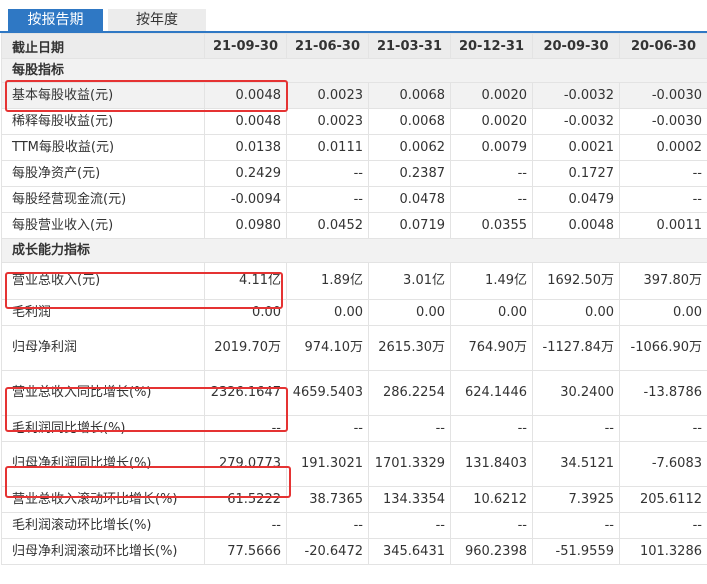 Image resolution: width=707 pixels, height=584 pixels. I want to click on value-cell: 624.1446, so click(491, 393).